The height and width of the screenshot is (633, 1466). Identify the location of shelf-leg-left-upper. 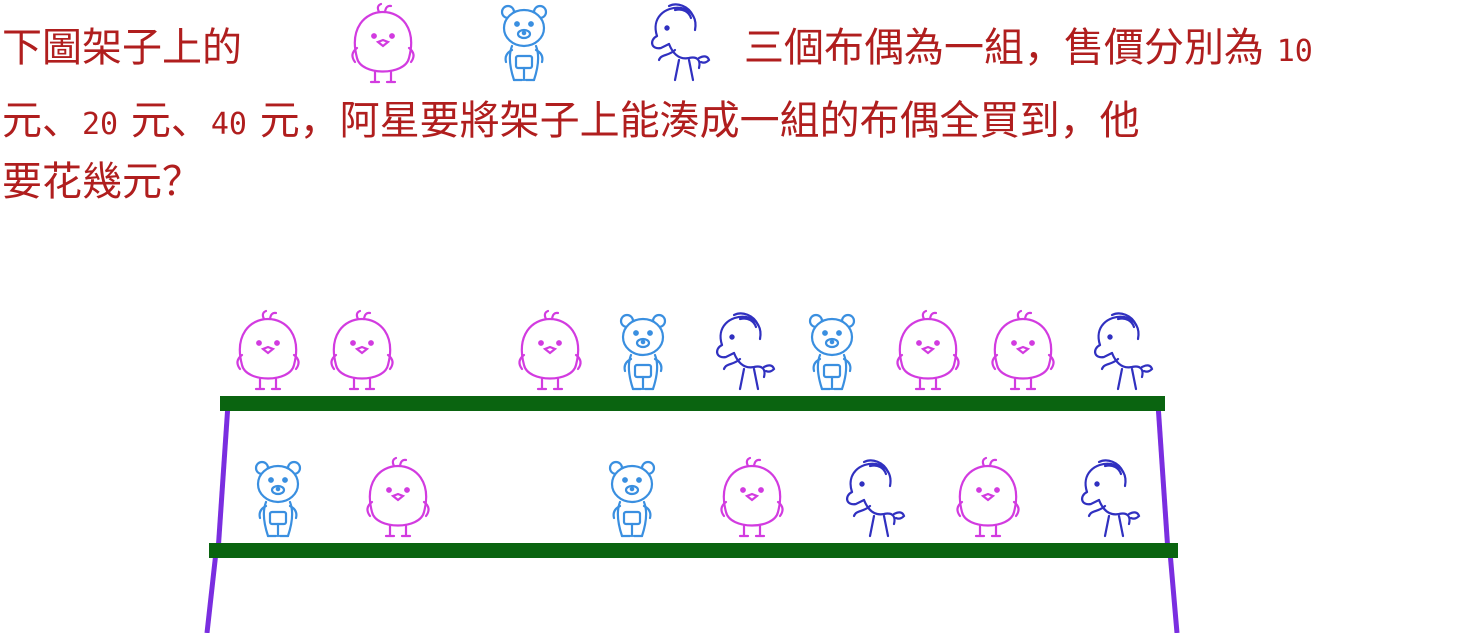
(223, 478).